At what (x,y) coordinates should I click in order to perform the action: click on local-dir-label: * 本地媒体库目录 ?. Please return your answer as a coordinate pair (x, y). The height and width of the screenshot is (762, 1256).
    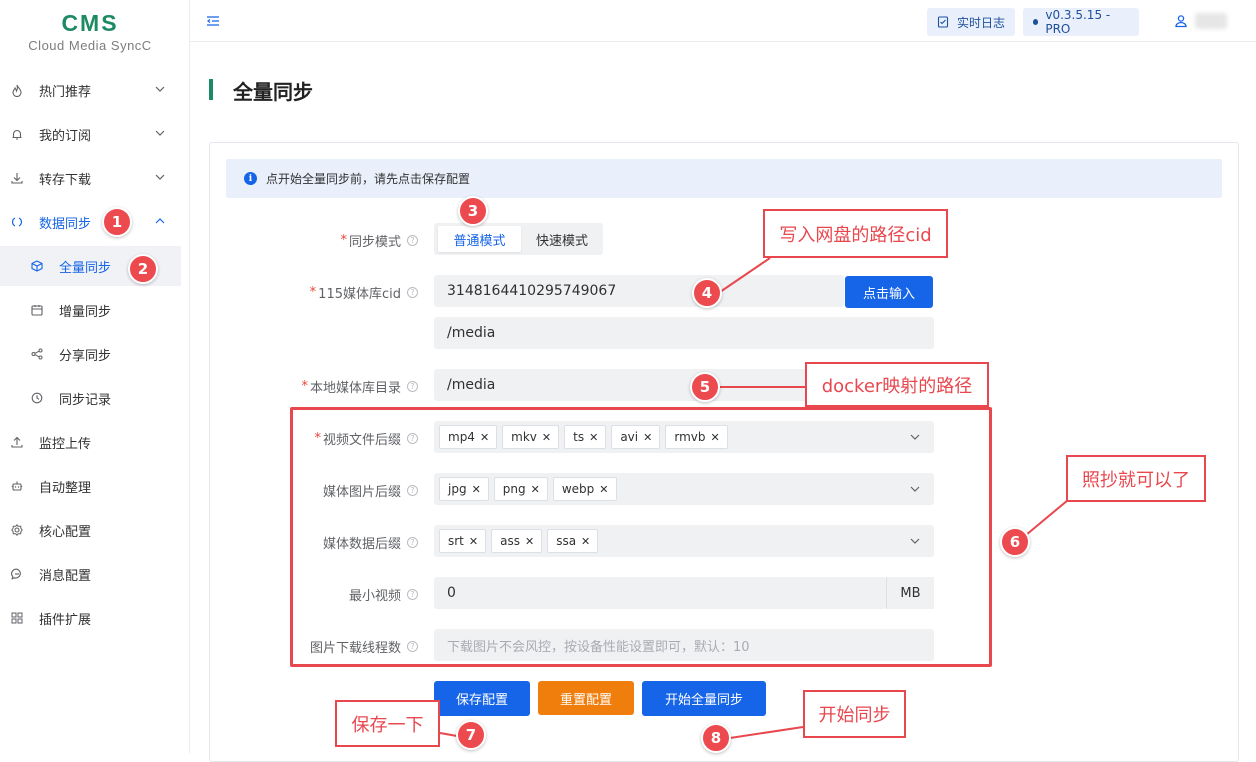
    Looking at the image, I should click on (359, 386).